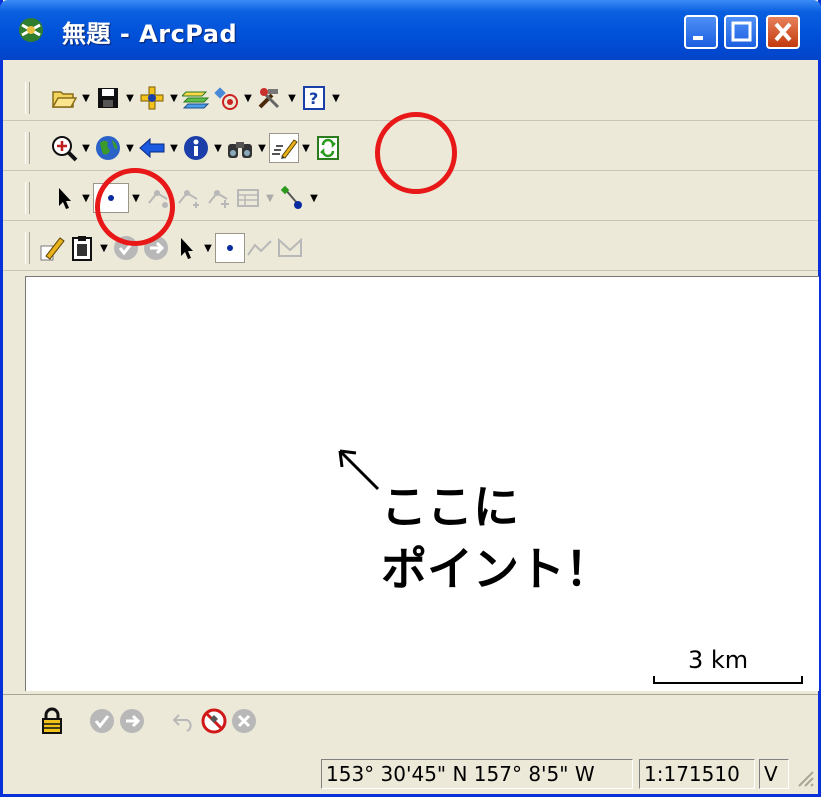  Describe the element at coordinates (31, 30) in the screenshot. I see `arcpad-app-icon` at that location.